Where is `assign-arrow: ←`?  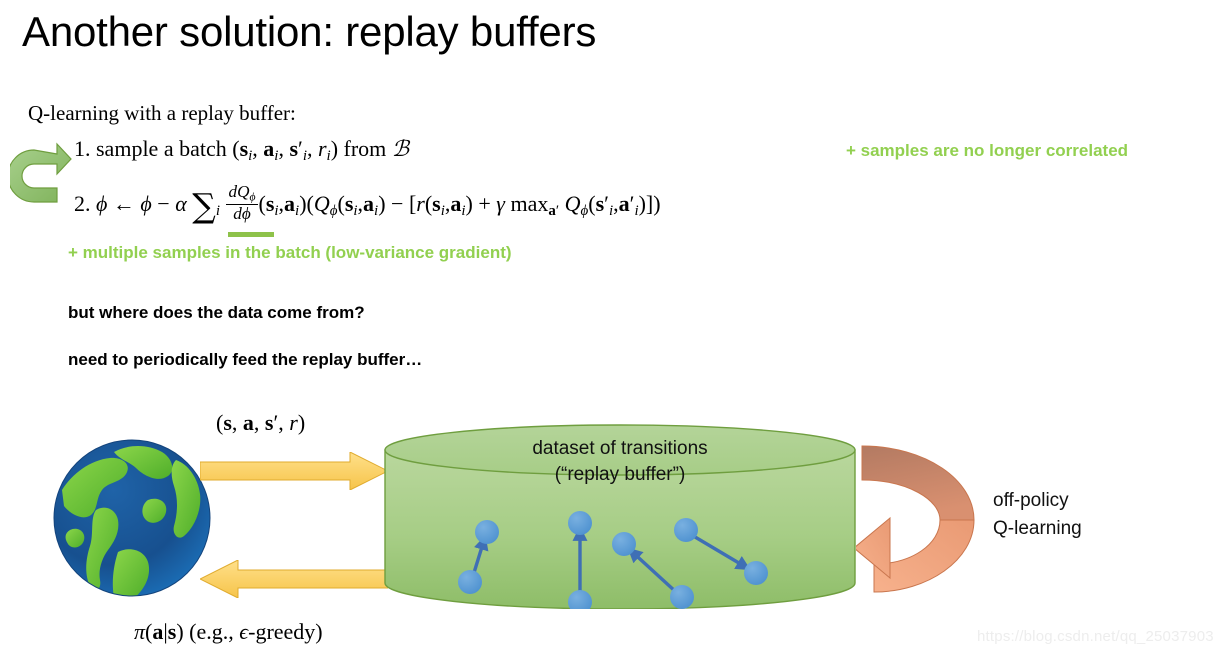
assign-arrow: ← is located at coordinates (123, 203).